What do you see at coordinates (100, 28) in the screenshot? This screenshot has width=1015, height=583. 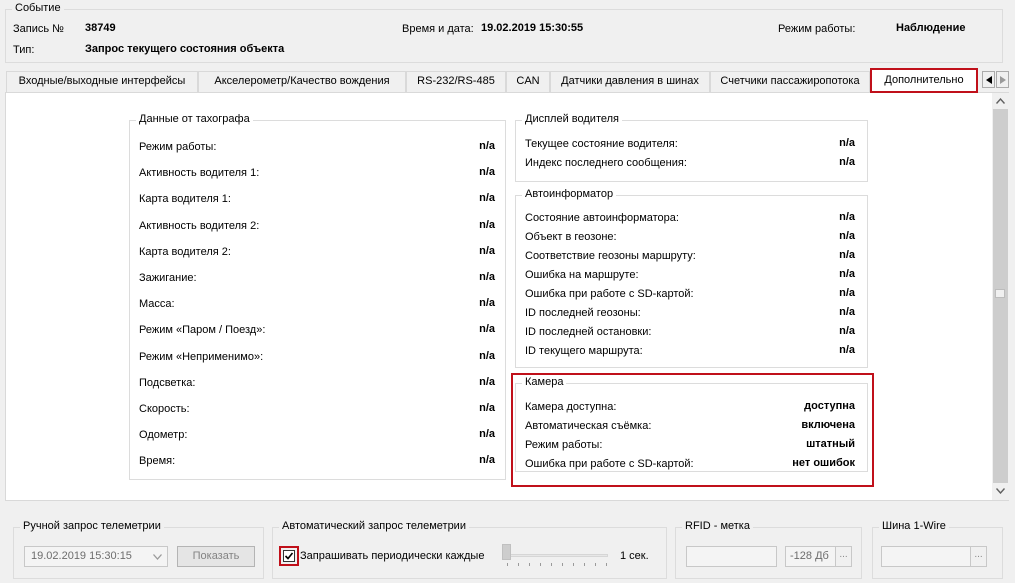 I see `record-value: 38749` at bounding box center [100, 28].